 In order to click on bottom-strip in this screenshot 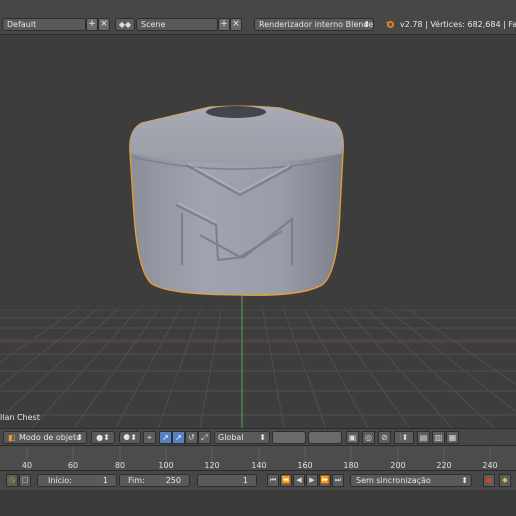, I will do `click(258, 503)`.